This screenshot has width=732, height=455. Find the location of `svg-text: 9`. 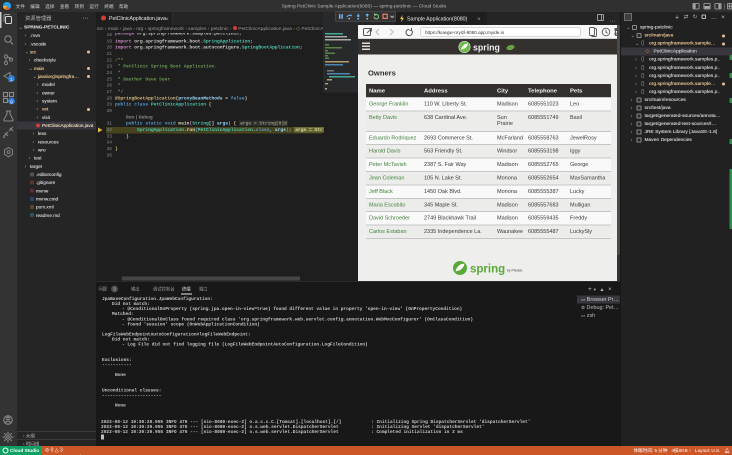

svg-text: 9 is located at coordinates (11, 102).